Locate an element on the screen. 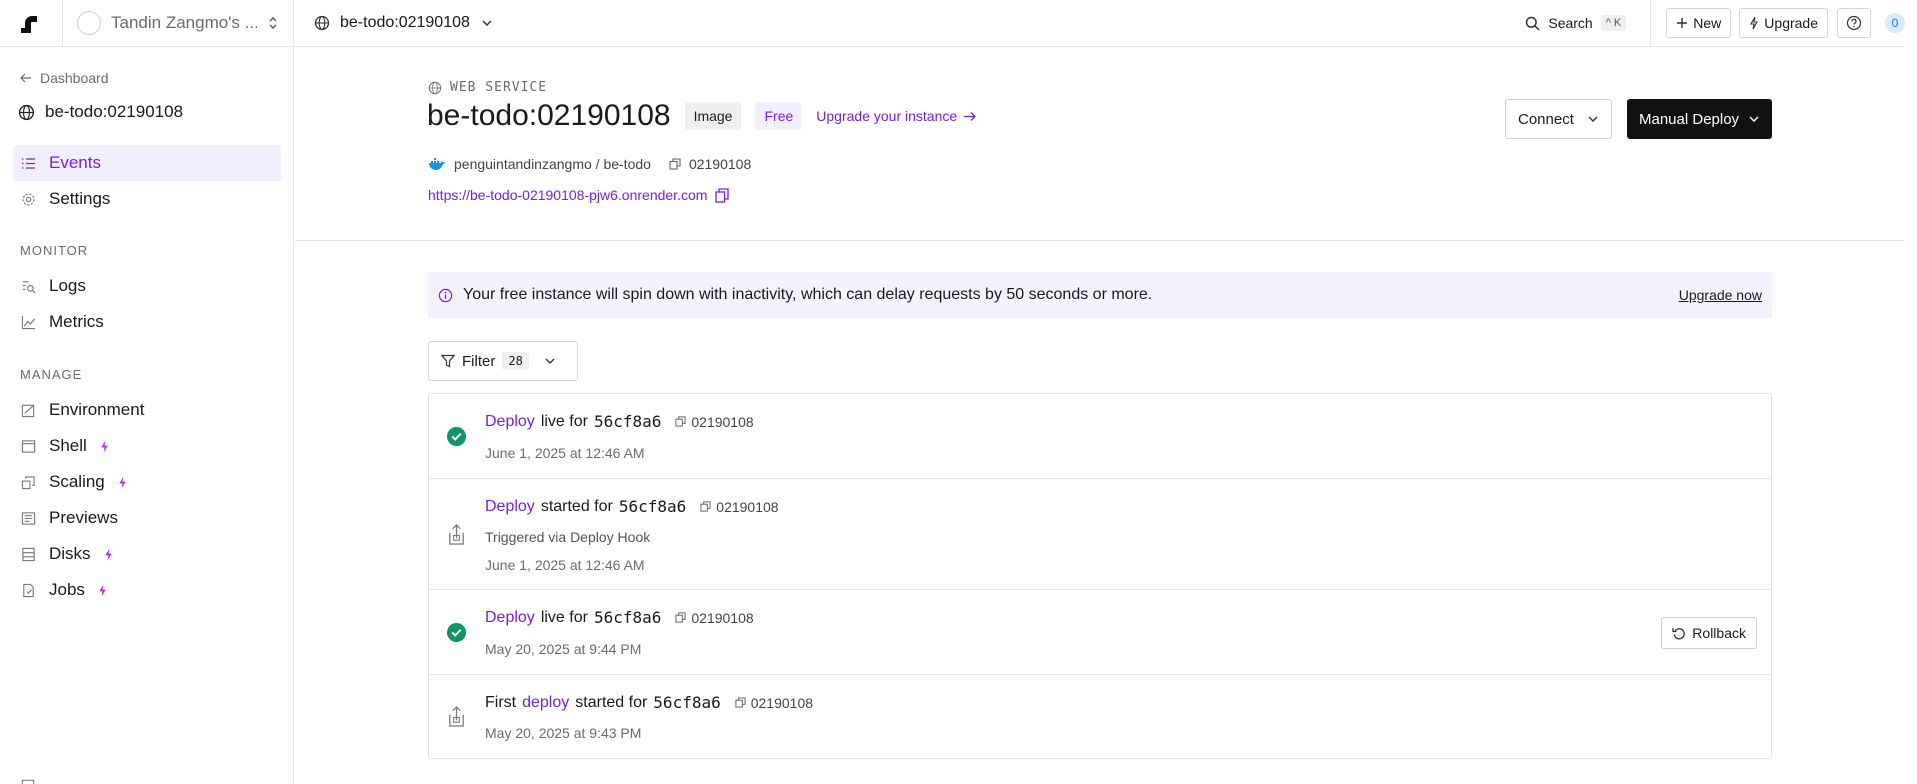 This screenshot has height=784, width=1917. manual-deploy-button: Manual Deploy is located at coordinates (1699, 119).